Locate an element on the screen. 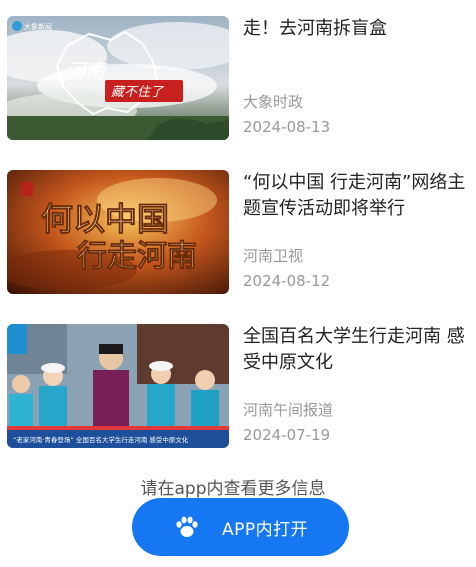 This screenshot has width=476, height=567. more-info-hint: 请在app内查看更多信息 is located at coordinates (233, 489).